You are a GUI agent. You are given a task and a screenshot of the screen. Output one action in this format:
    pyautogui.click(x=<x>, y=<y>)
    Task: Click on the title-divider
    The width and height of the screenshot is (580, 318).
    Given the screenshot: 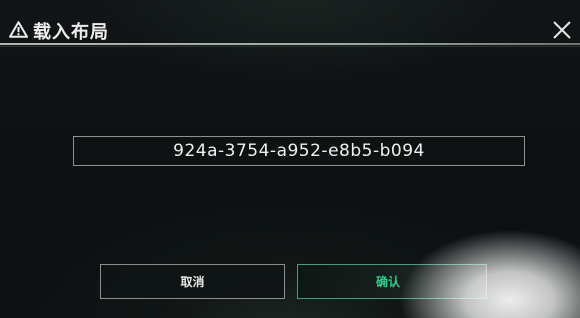 What is the action you would take?
    pyautogui.click(x=290, y=44)
    